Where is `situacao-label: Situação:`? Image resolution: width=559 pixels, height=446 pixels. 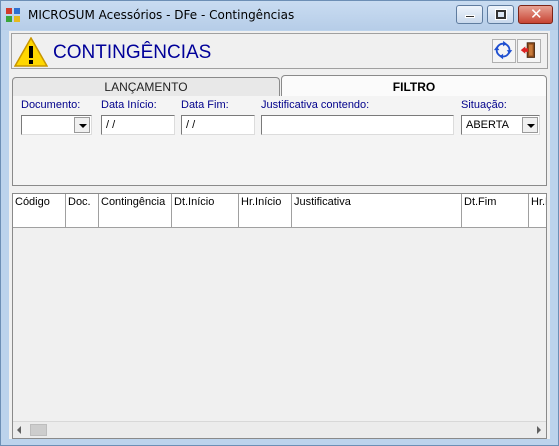 situacao-label: Situação: is located at coordinates (484, 105).